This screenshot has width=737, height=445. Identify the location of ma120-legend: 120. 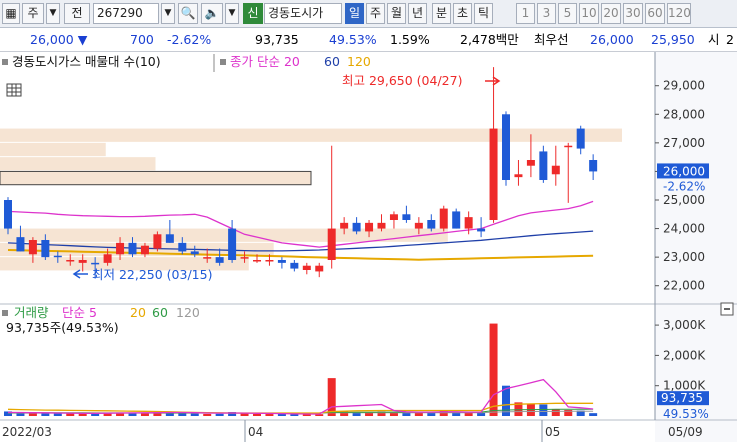
(359, 61).